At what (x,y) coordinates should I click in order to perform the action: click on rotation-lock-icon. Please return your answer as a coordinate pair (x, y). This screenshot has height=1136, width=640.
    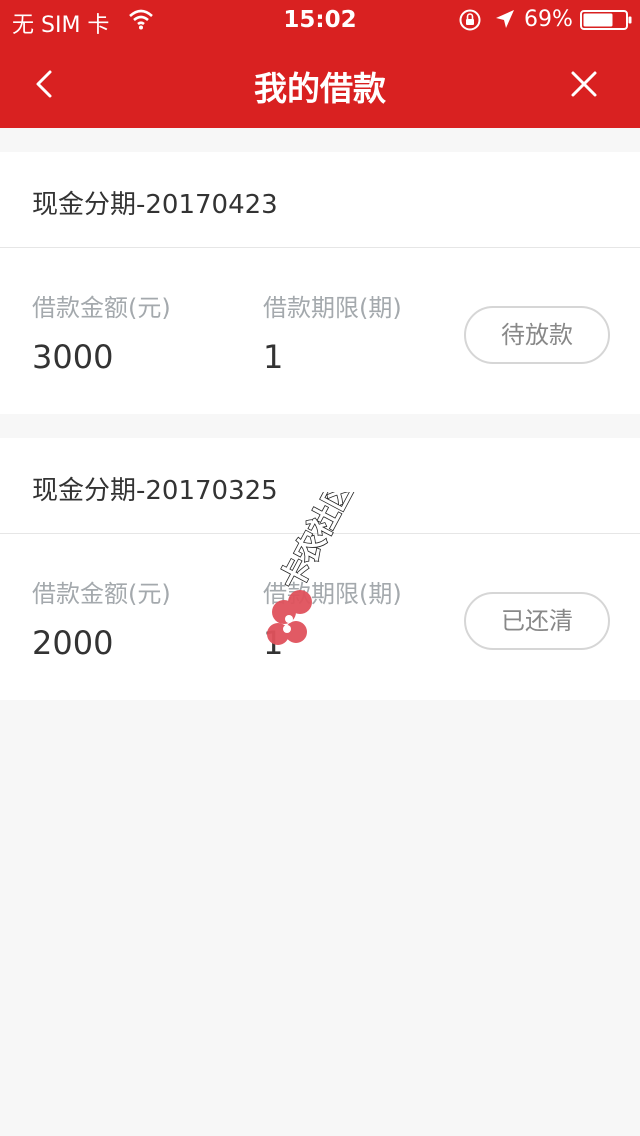
    Looking at the image, I should click on (470, 20).